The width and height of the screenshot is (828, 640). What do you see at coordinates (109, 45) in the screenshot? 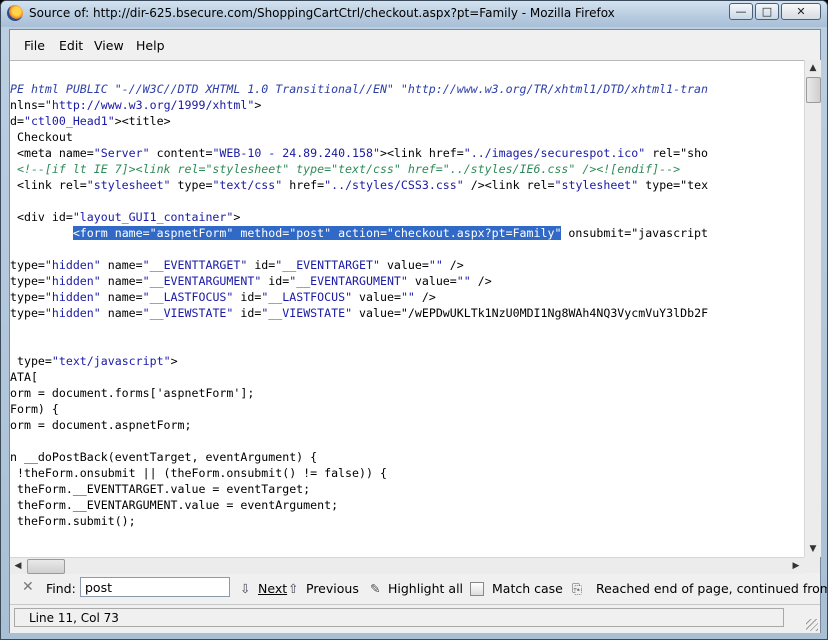
I see `menu-view: View` at bounding box center [109, 45].